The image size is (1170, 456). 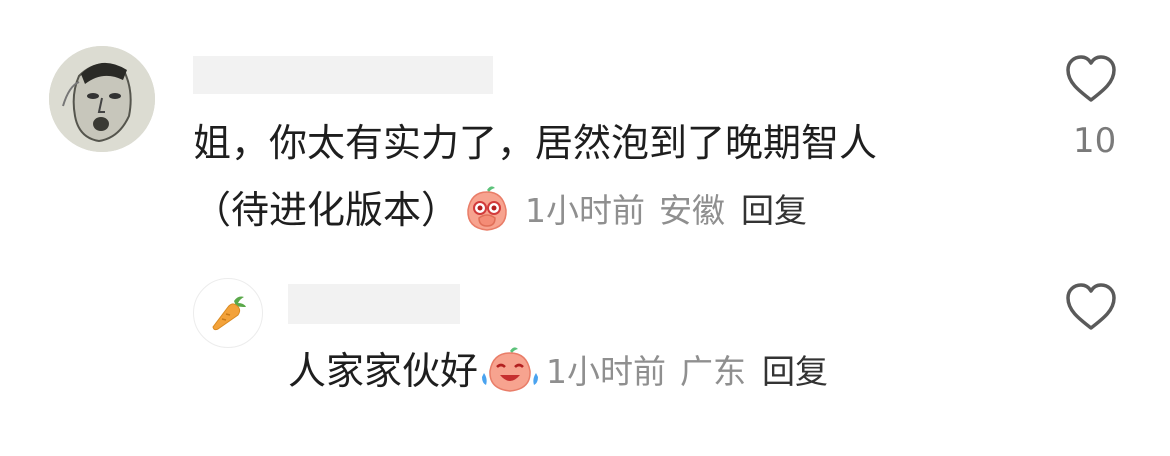 What do you see at coordinates (487, 210) in the screenshot?
I see `peach-face-hand-over-mouth-icon` at bounding box center [487, 210].